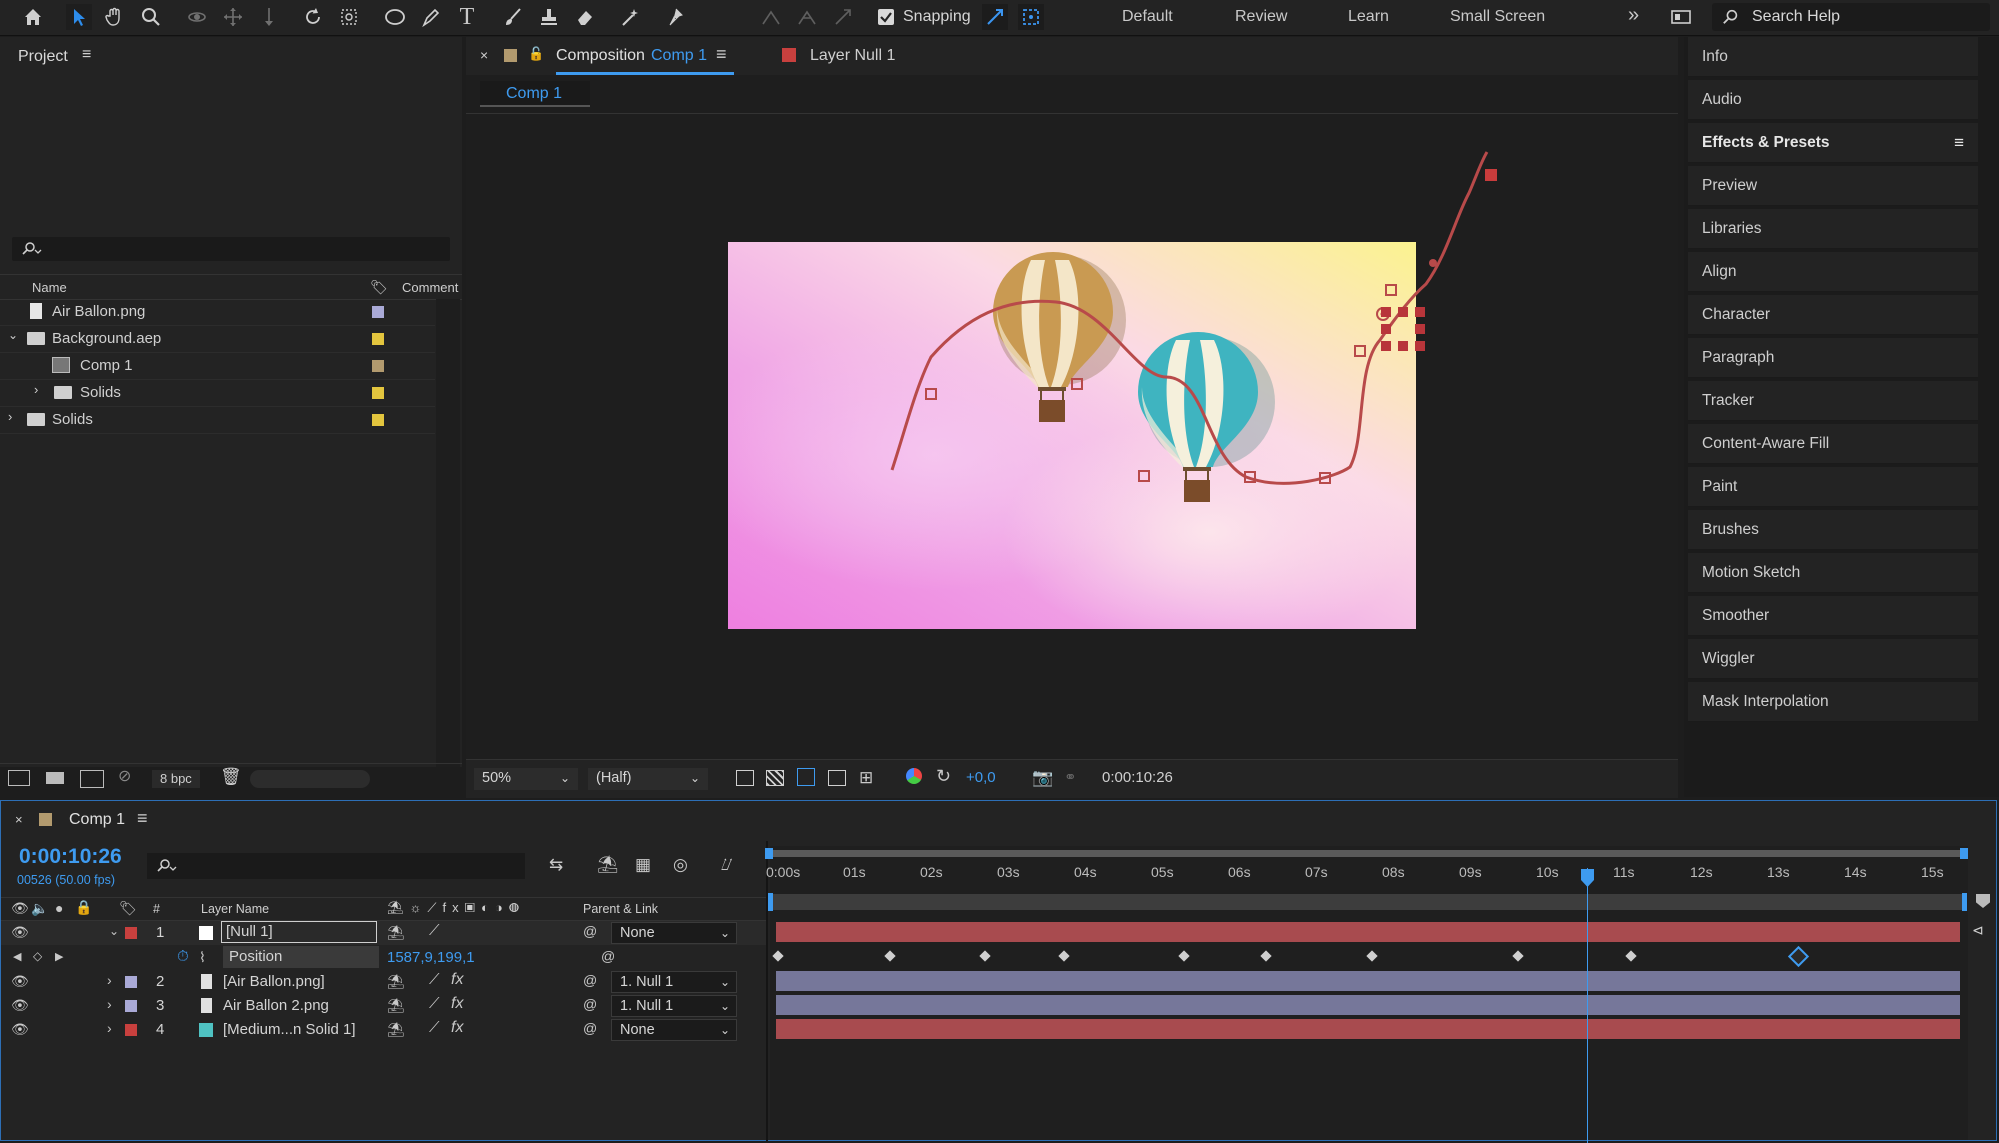 The width and height of the screenshot is (1999, 1143). What do you see at coordinates (202, 957) in the screenshot?
I see `graph-toggle-icon: ⌇` at bounding box center [202, 957].